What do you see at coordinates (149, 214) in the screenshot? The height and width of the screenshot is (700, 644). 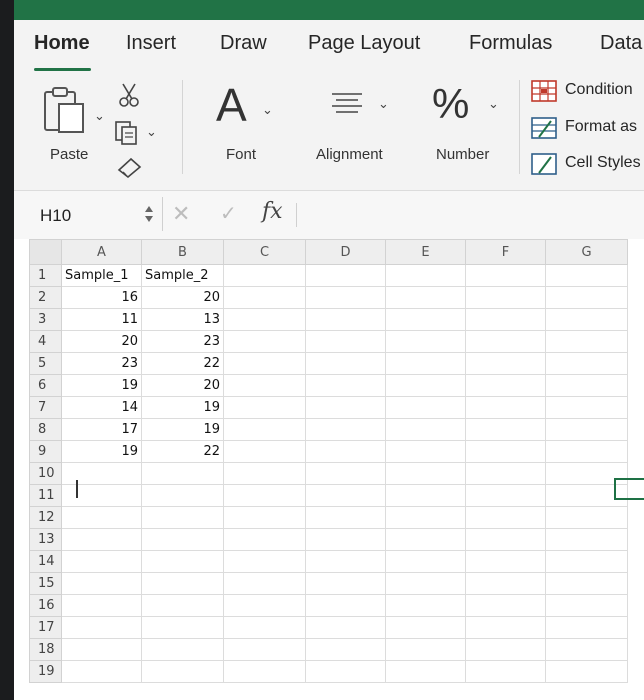 I see `stepper-arrows-icon` at bounding box center [149, 214].